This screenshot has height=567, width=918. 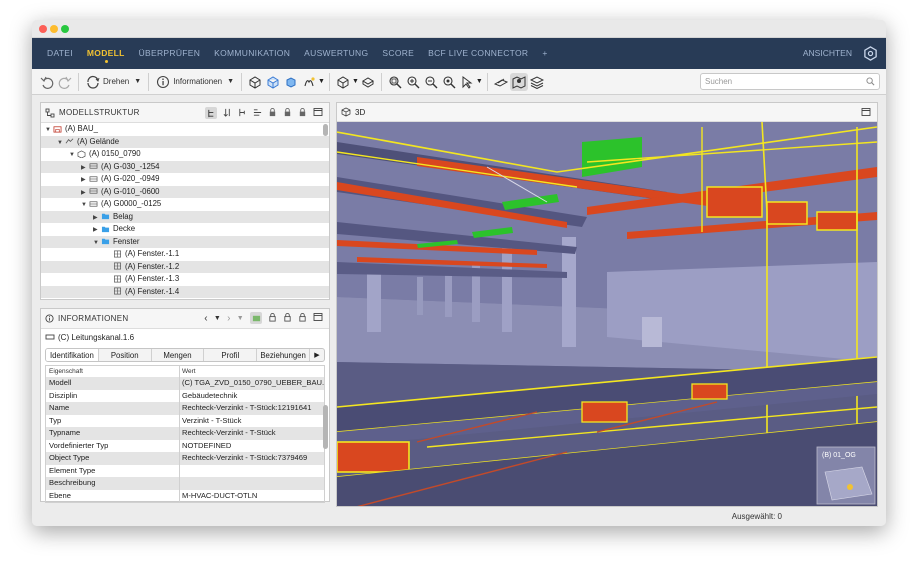 I want to click on property-row: Name Rechteck-Verzinkt - T-Stück:12191641, so click(x=185, y=408).